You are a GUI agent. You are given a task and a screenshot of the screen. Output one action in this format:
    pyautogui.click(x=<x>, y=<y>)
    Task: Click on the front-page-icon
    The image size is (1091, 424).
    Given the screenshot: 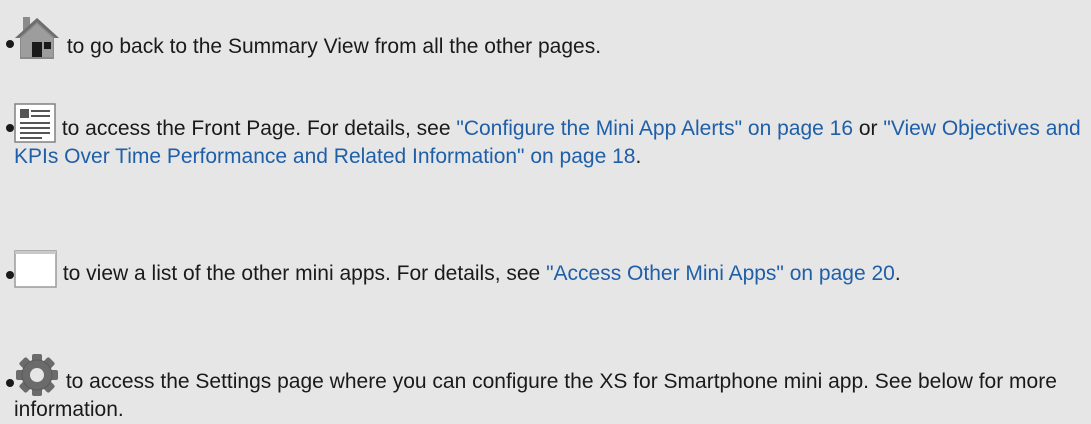 What is the action you would take?
    pyautogui.click(x=35, y=123)
    